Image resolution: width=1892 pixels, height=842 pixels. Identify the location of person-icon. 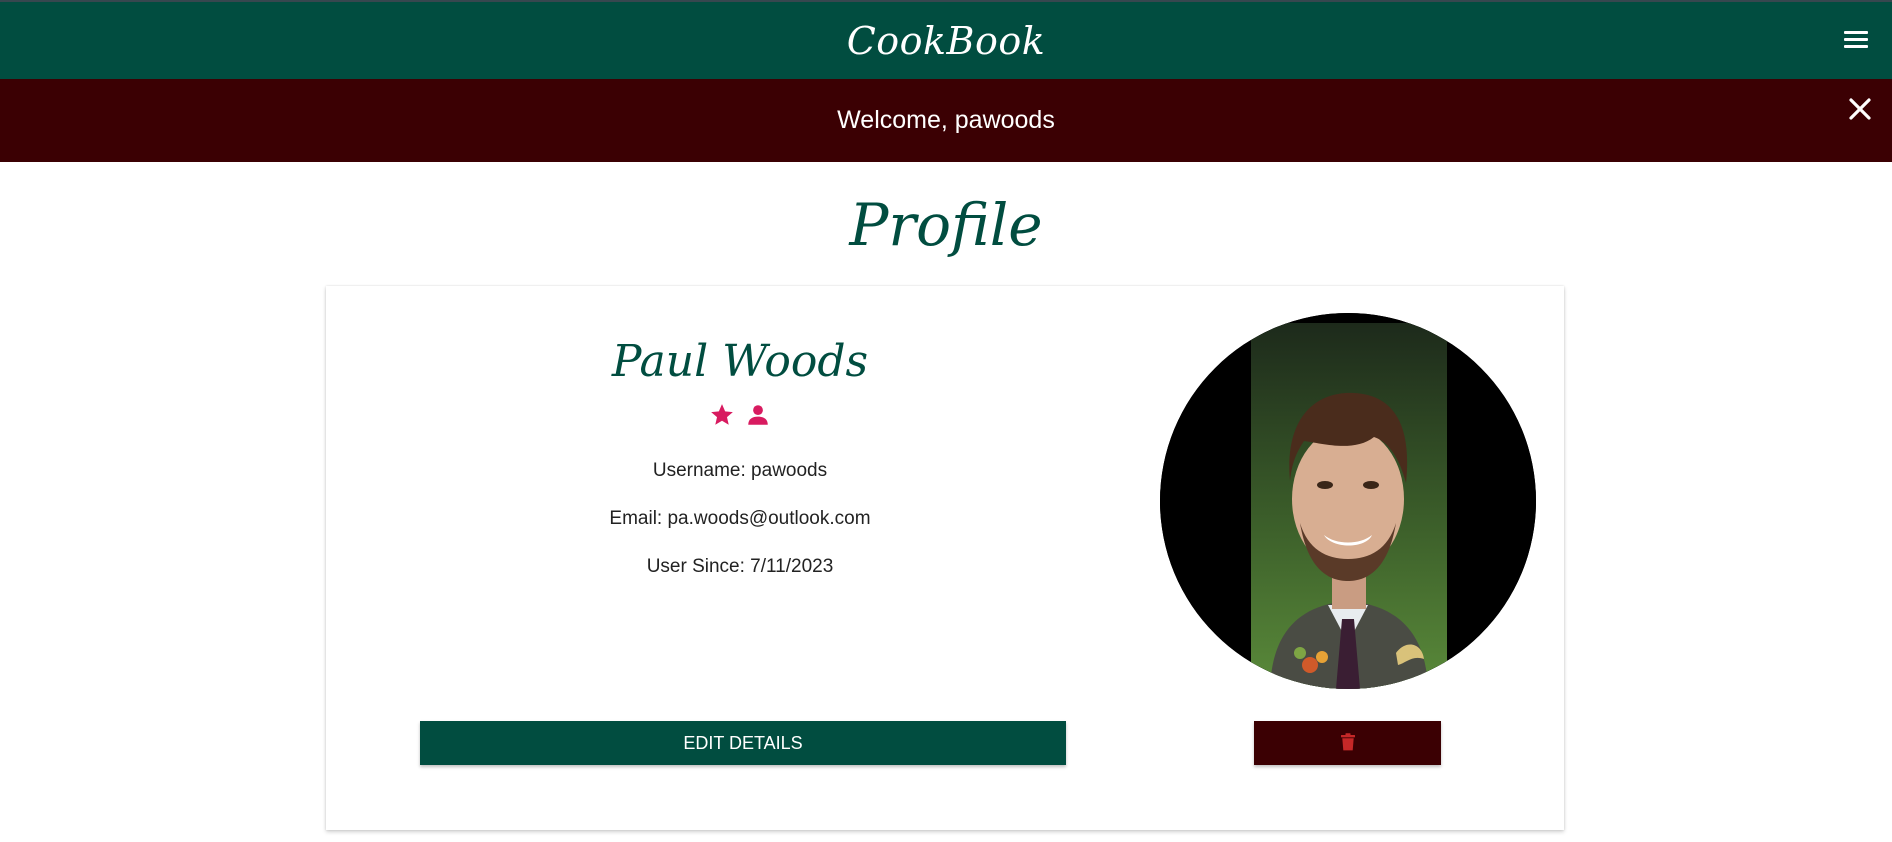
(758, 415).